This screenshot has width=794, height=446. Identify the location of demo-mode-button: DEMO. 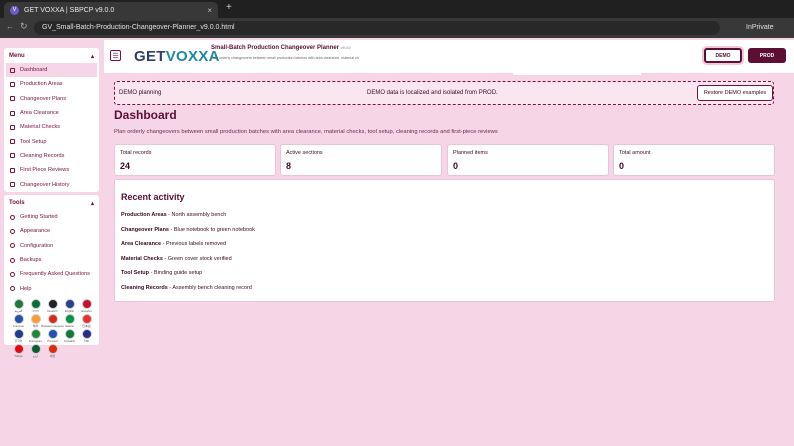
(723, 55).